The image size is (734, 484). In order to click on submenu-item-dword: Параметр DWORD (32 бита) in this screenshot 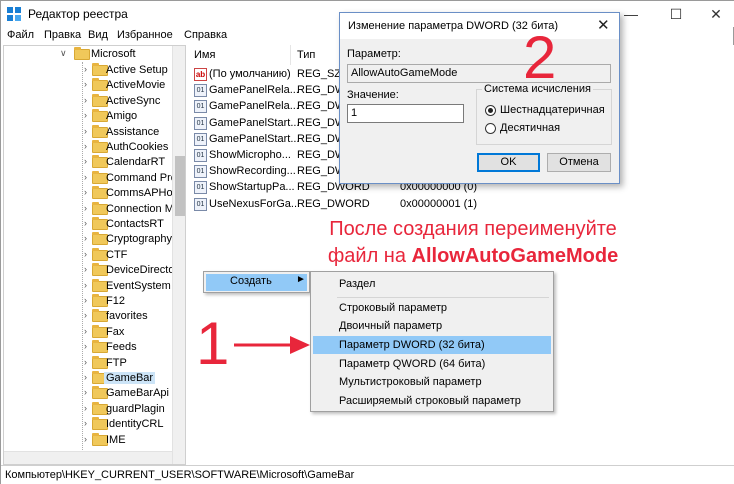, I will do `click(432, 345)`.